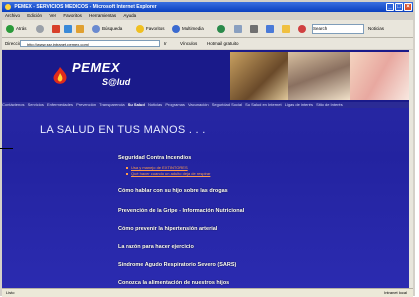 This screenshot has width=419, height=297. What do you see at coordinates (102, 15) in the screenshot?
I see `menu-herramientas: Herramientas` at bounding box center [102, 15].